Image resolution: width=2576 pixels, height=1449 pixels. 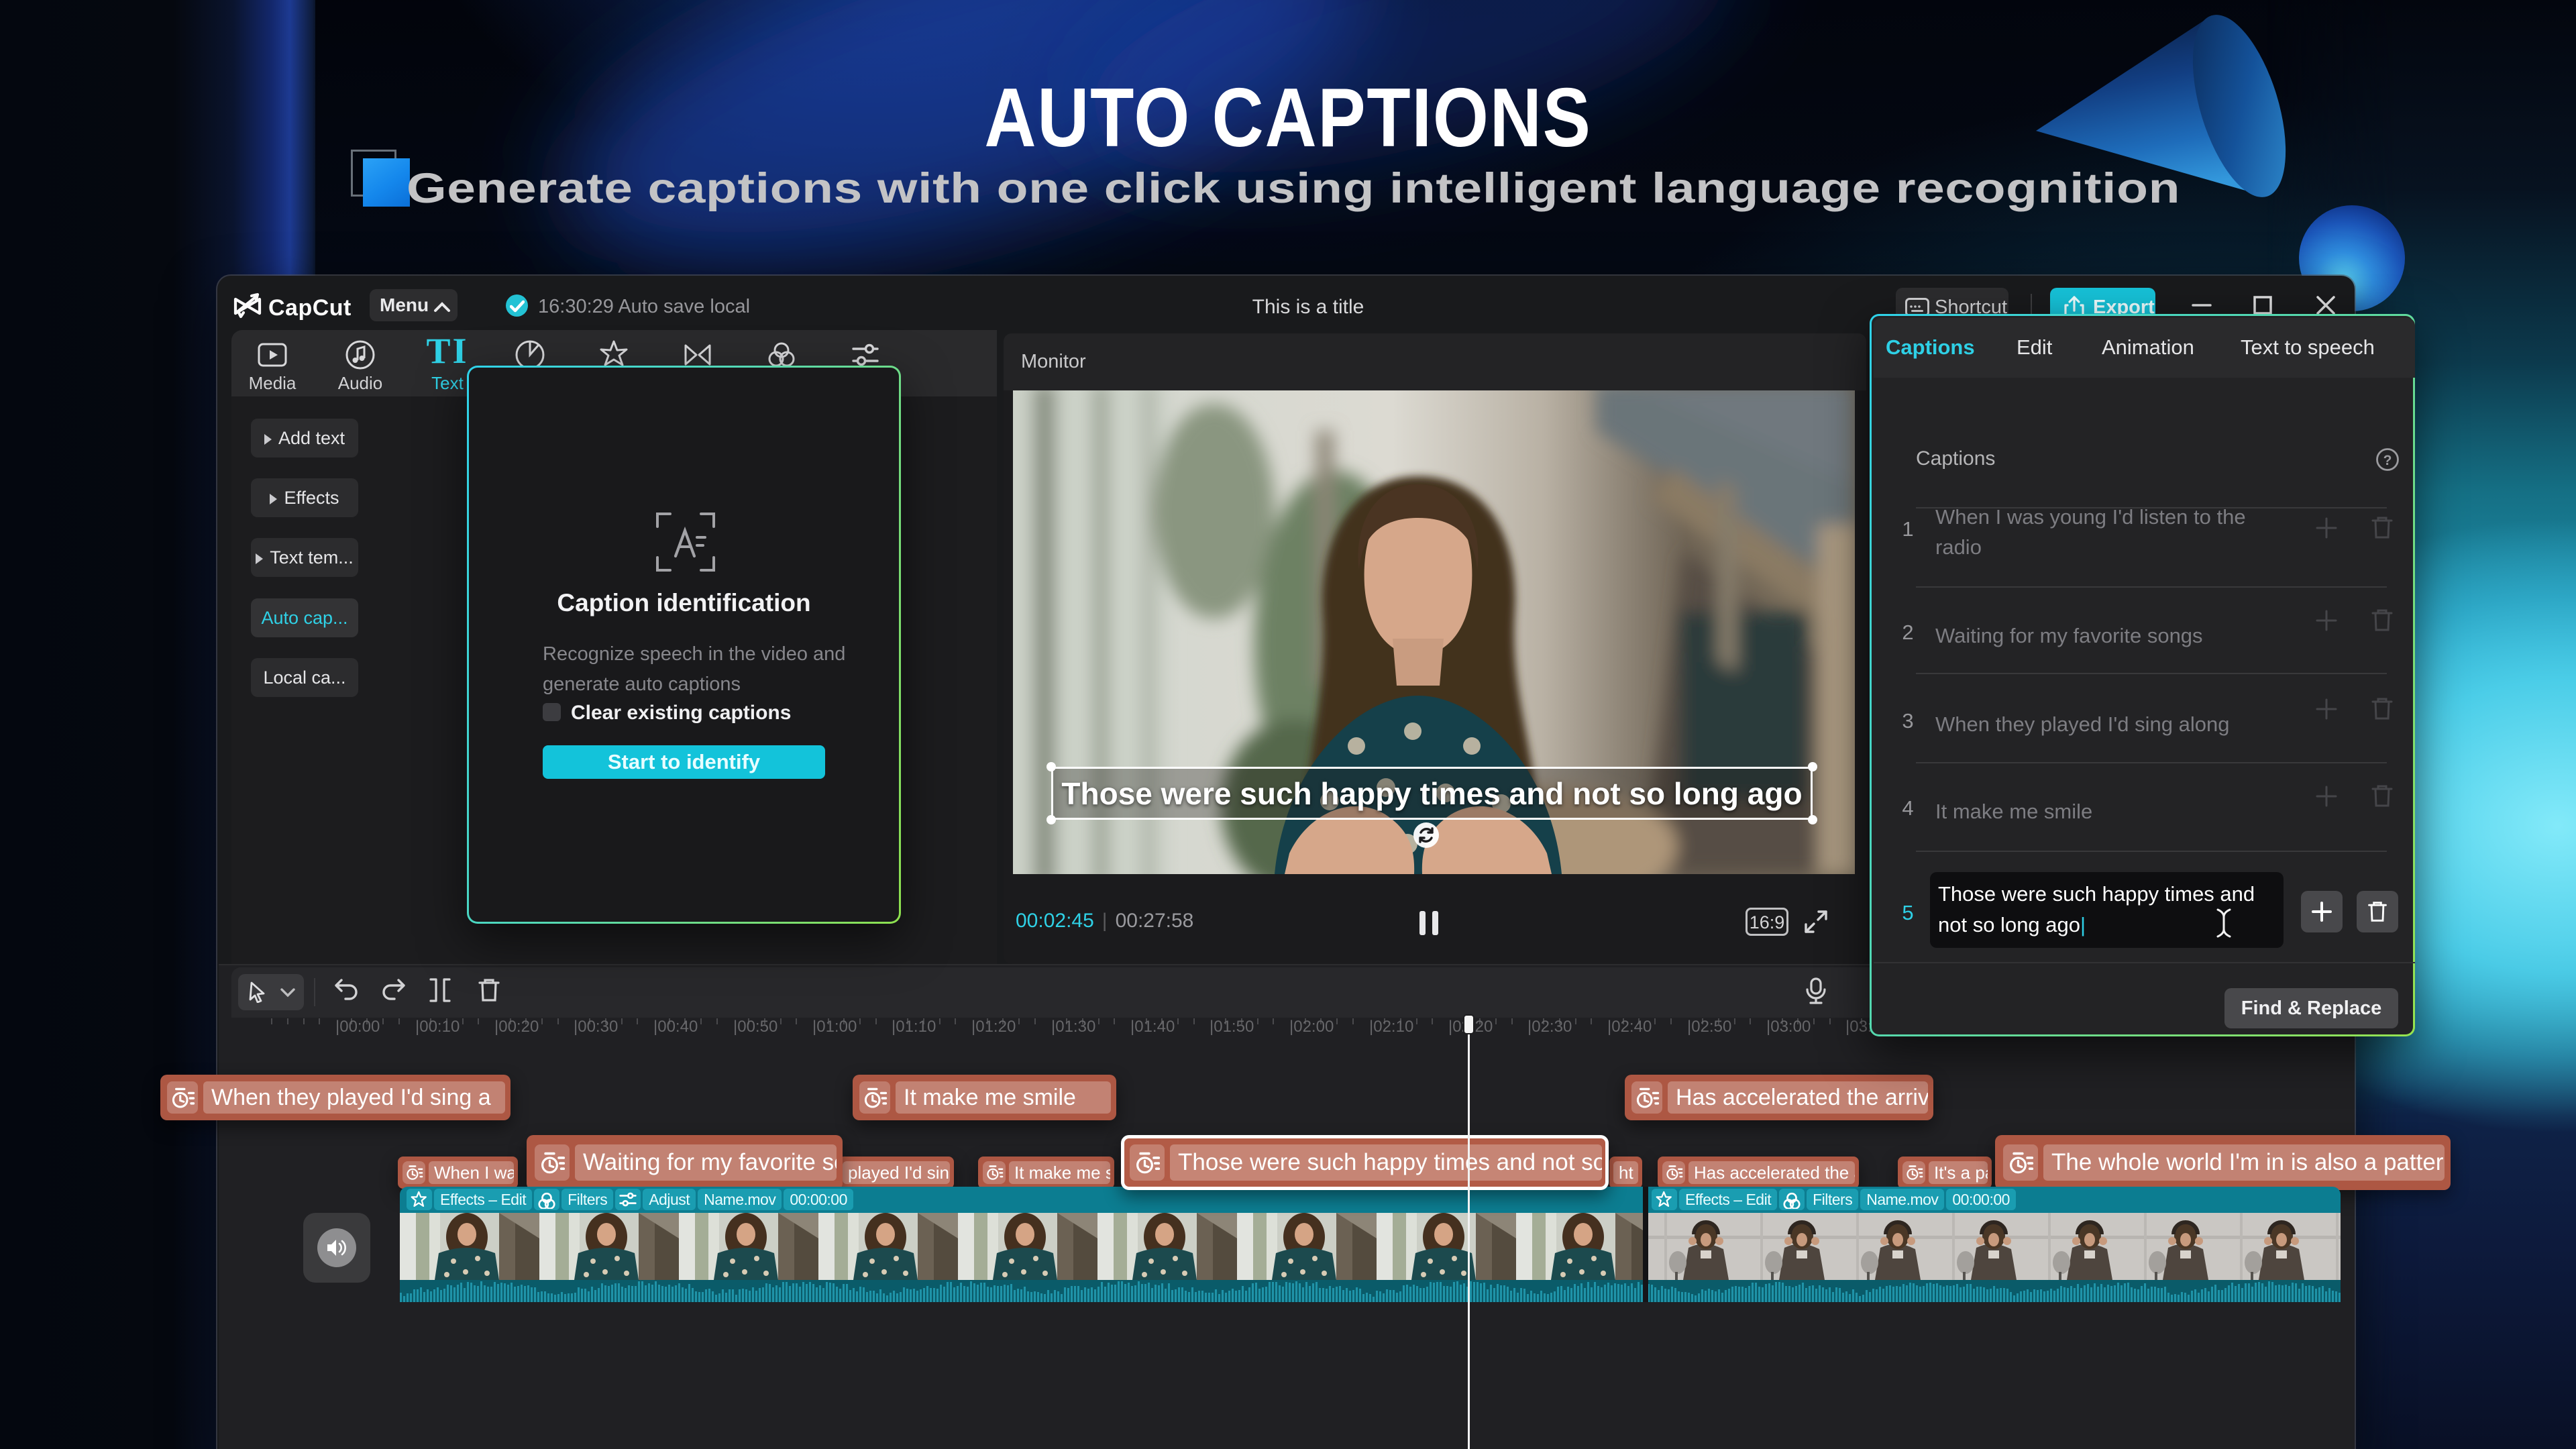 What do you see at coordinates (993, 1027) in the screenshot?
I see `svg-text: |01:20` at bounding box center [993, 1027].